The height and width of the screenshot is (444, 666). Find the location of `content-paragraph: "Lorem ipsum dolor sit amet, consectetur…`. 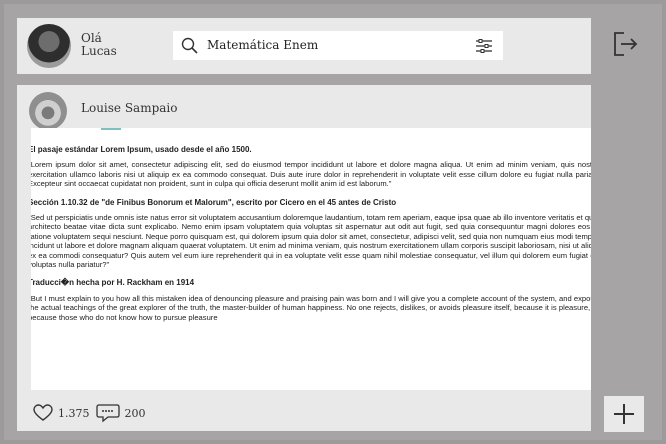

content-paragraph: "Lorem ipsum dolor sit amet, consectetur… is located at coordinates (311, 174).